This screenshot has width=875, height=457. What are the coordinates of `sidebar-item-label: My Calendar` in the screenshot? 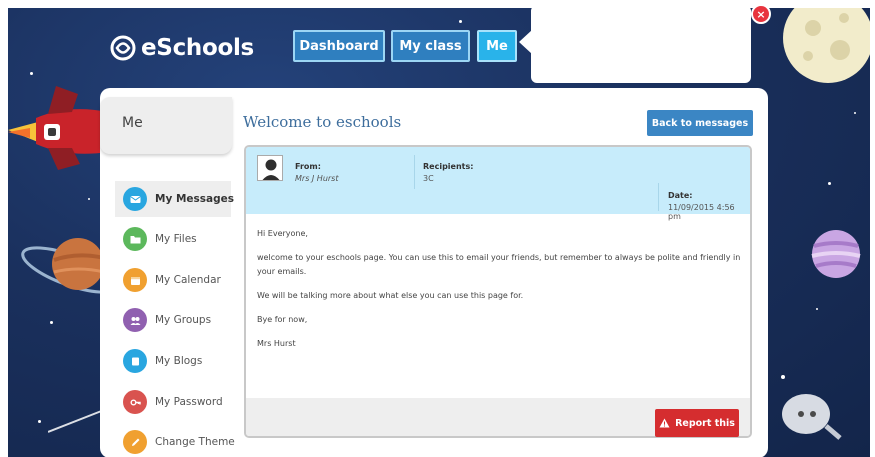 It's located at (188, 280).